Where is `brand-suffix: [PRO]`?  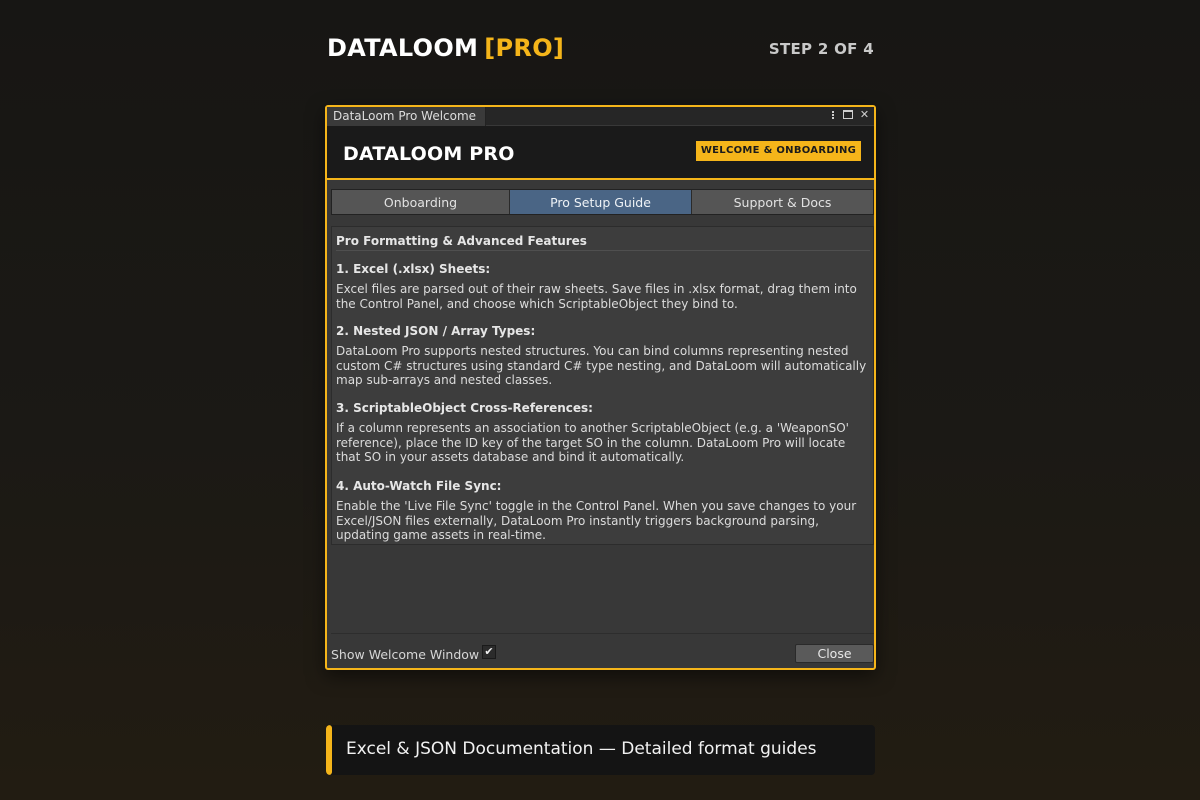 brand-suffix: [PRO] is located at coordinates (524, 48).